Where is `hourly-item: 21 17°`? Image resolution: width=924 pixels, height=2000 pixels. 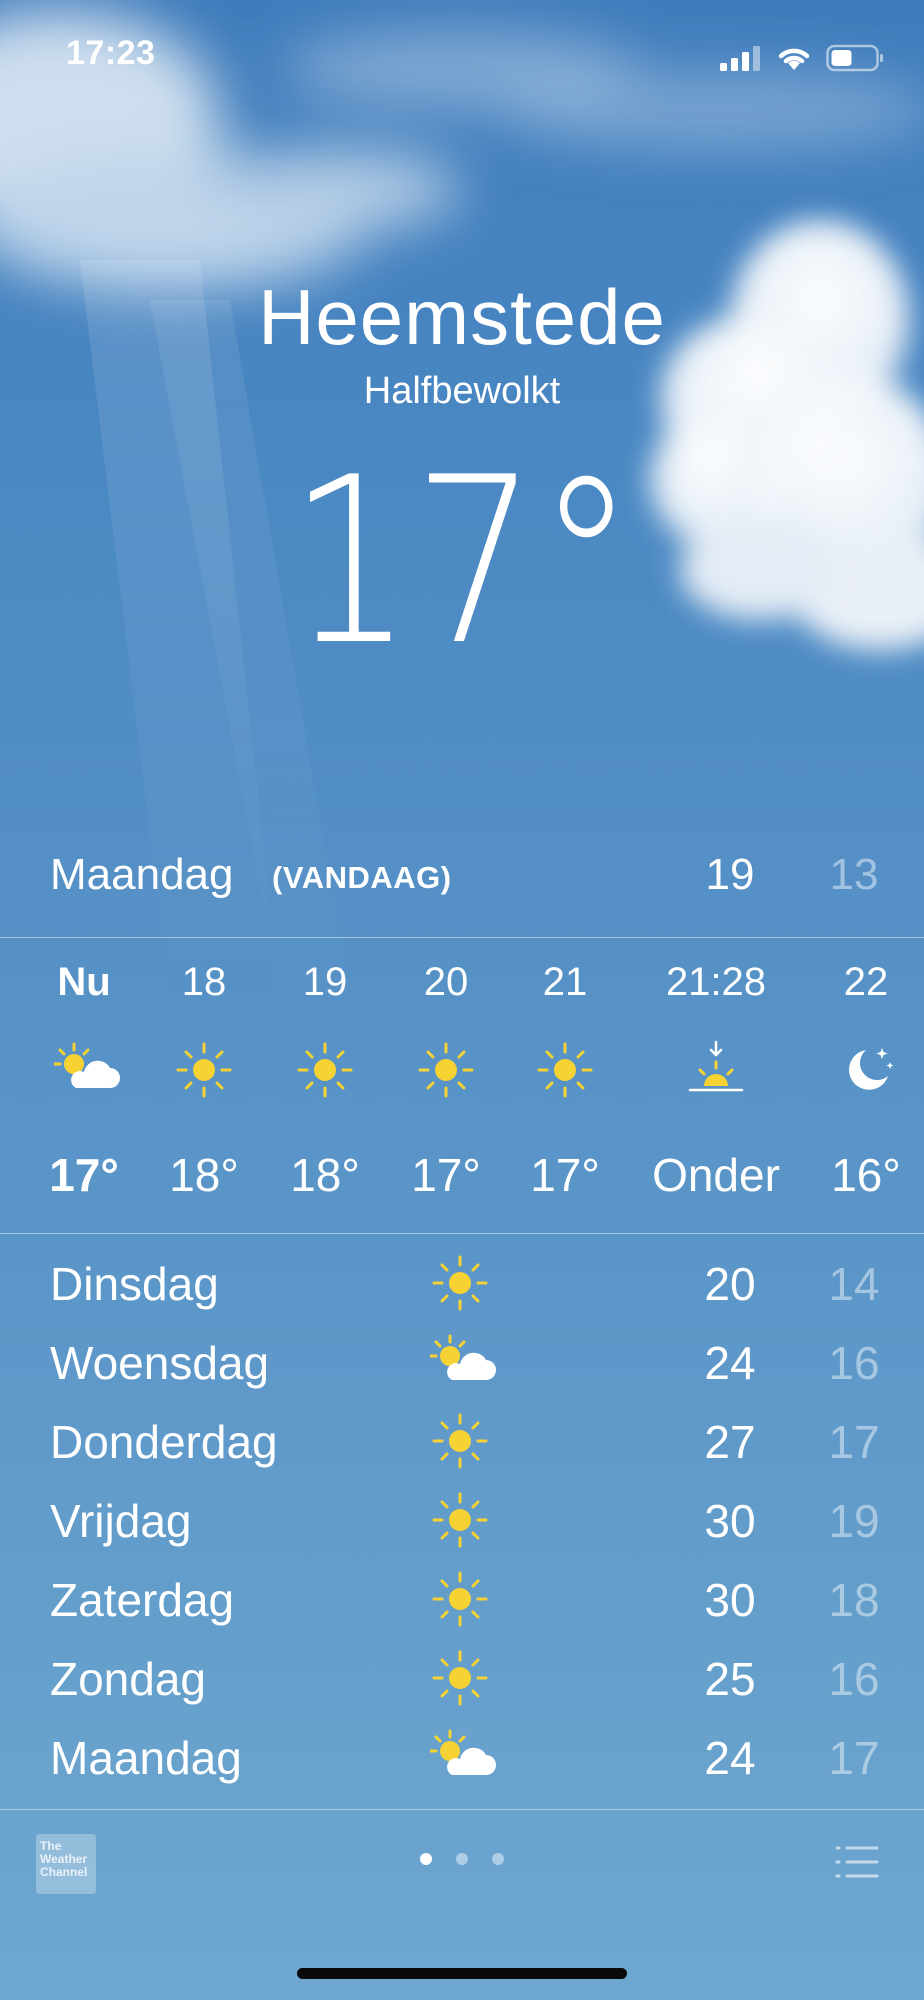
hourly-item: 21 17° is located at coordinates (565, 1085).